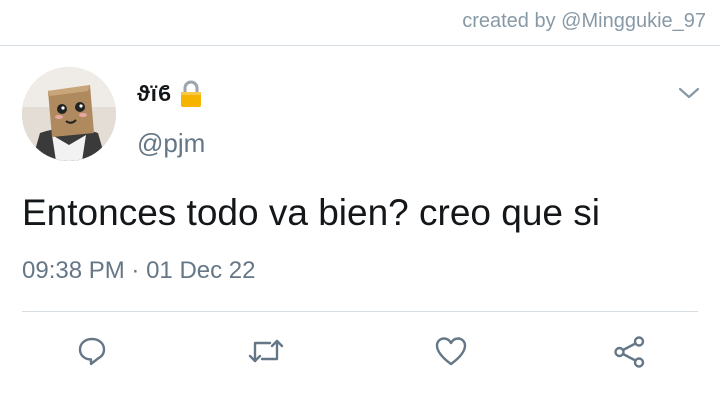 This screenshot has width=720, height=406. I want to click on actions-divider, so click(360, 311).